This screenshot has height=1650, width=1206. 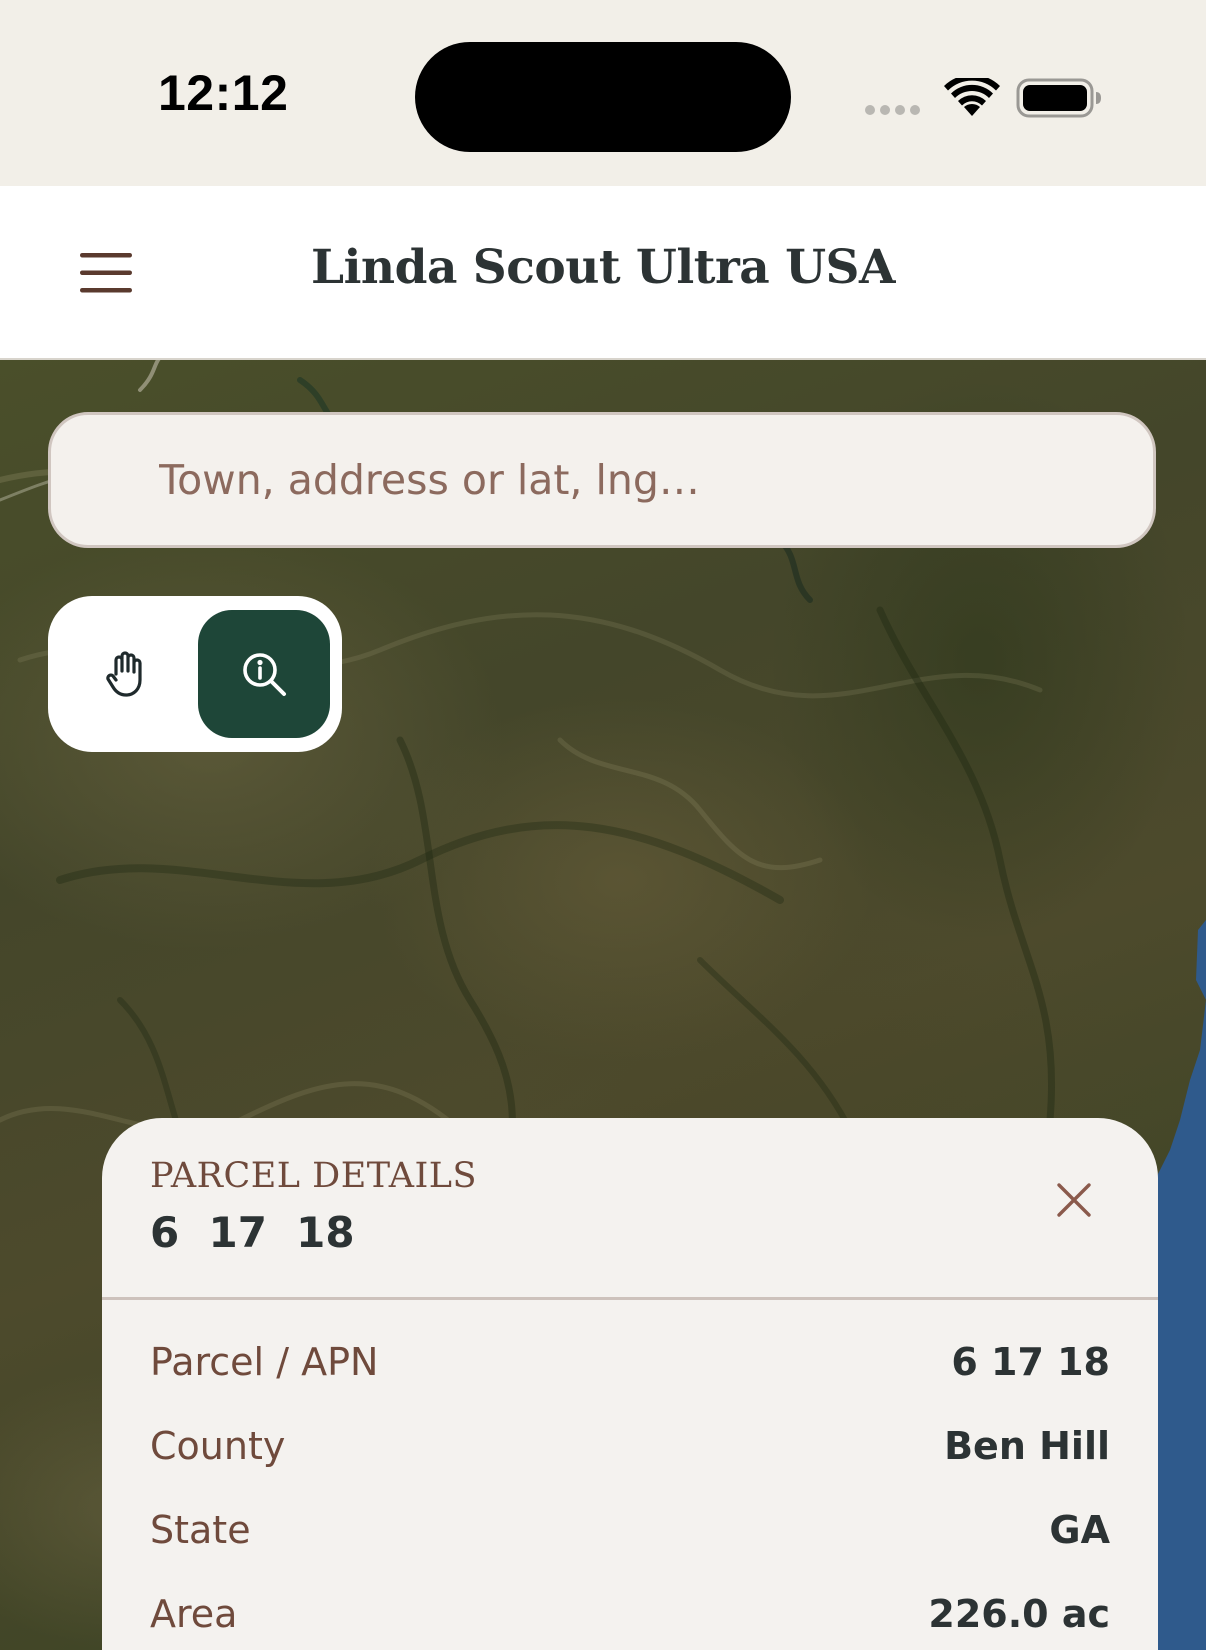 What do you see at coordinates (195, 674) in the screenshot?
I see `mode-toggle` at bounding box center [195, 674].